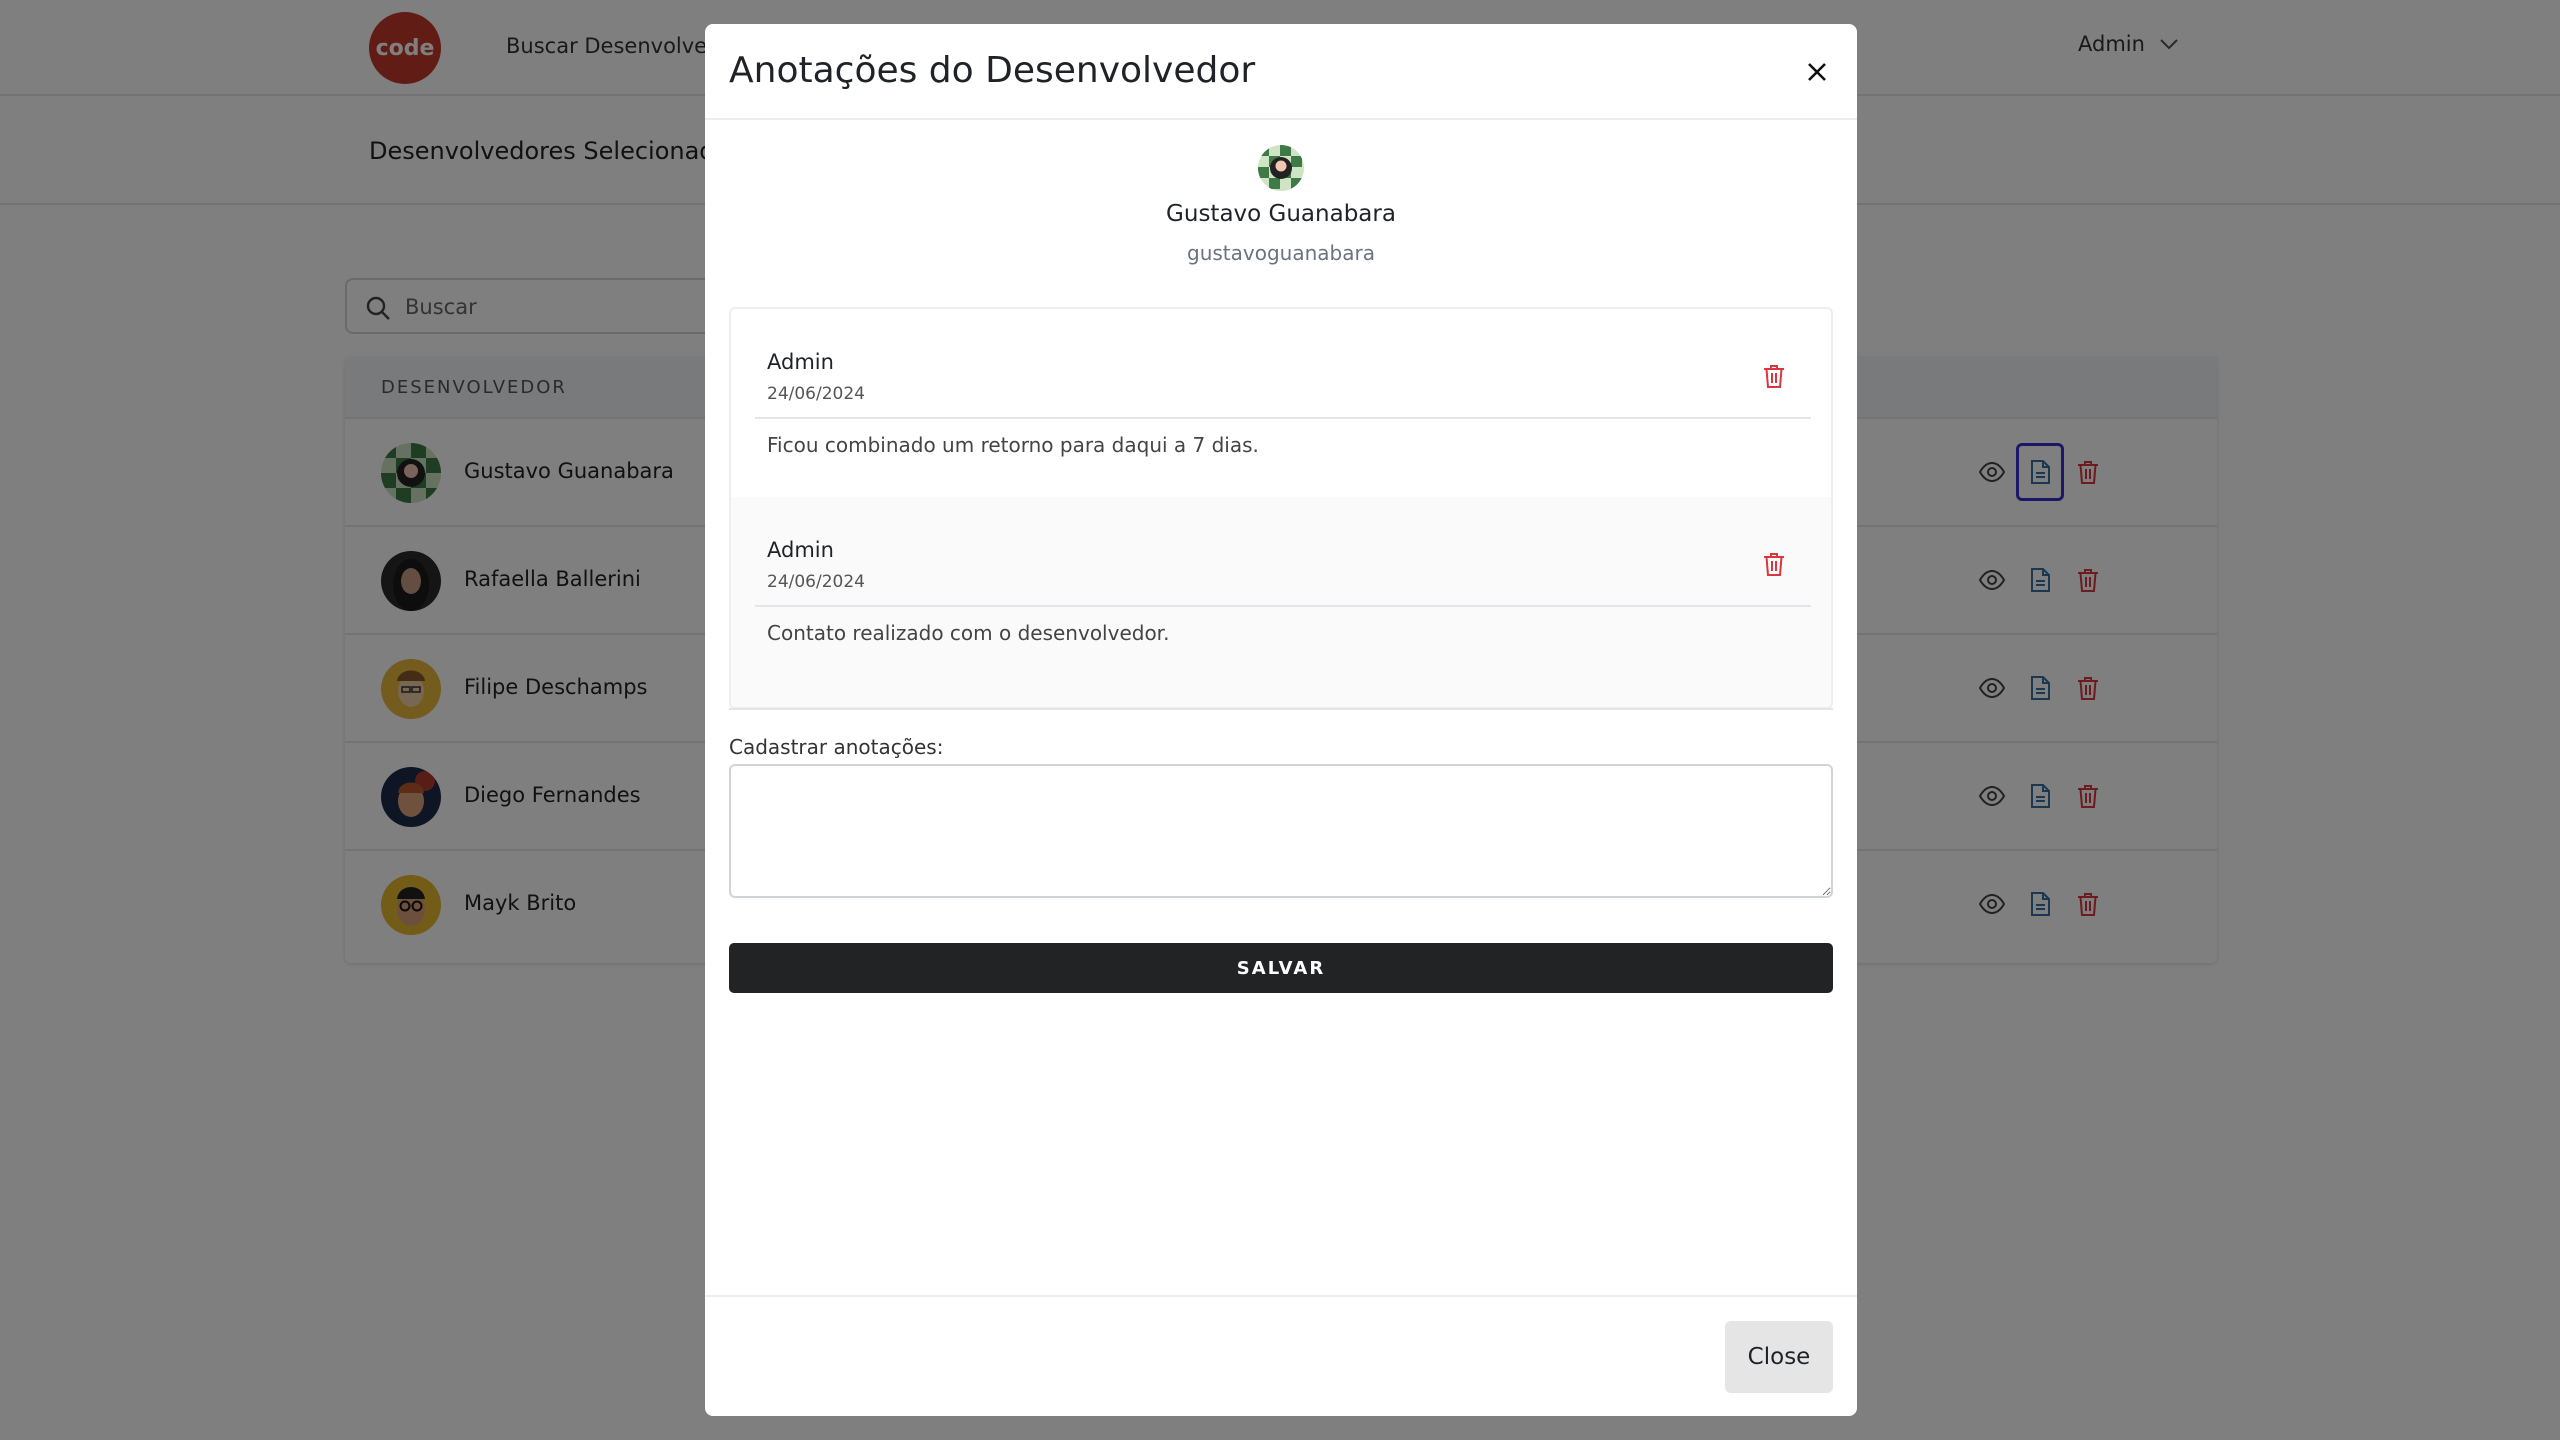 This screenshot has width=2560, height=1440. I want to click on modal-footer: Close, so click(1281, 1355).